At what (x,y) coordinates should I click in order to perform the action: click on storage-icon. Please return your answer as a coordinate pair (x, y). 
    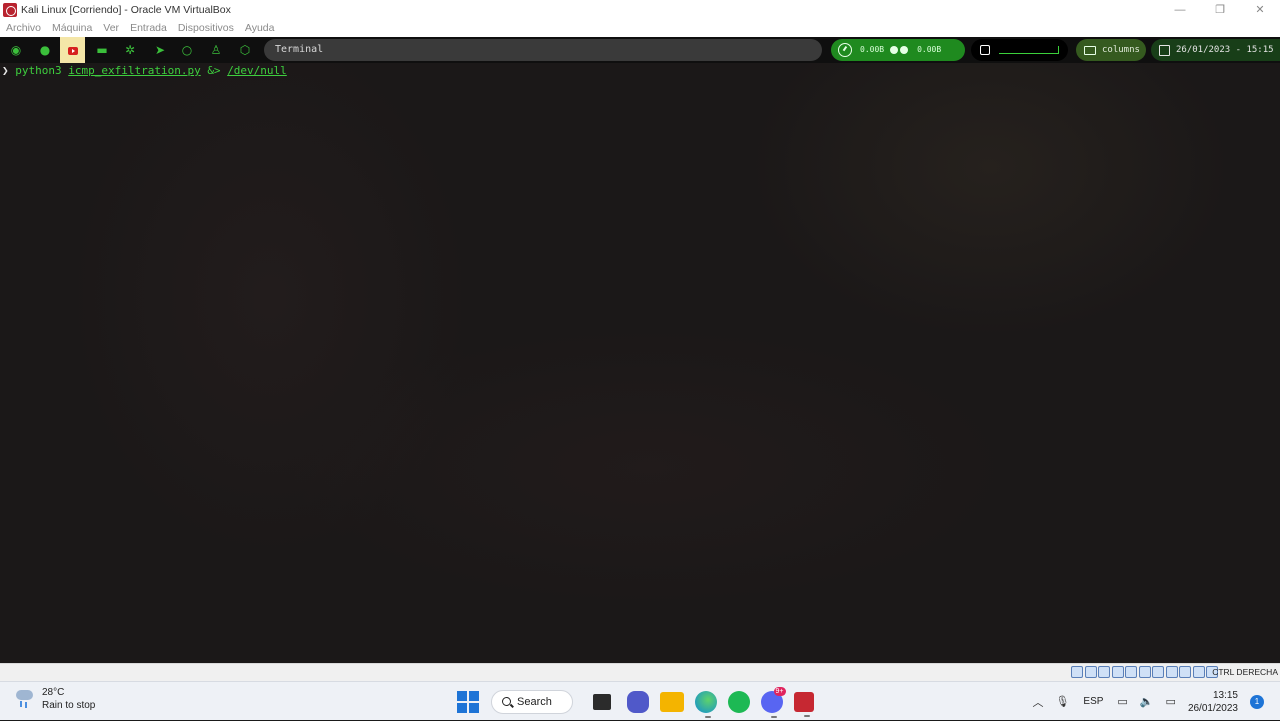
    Looking at the image, I should click on (1077, 672).